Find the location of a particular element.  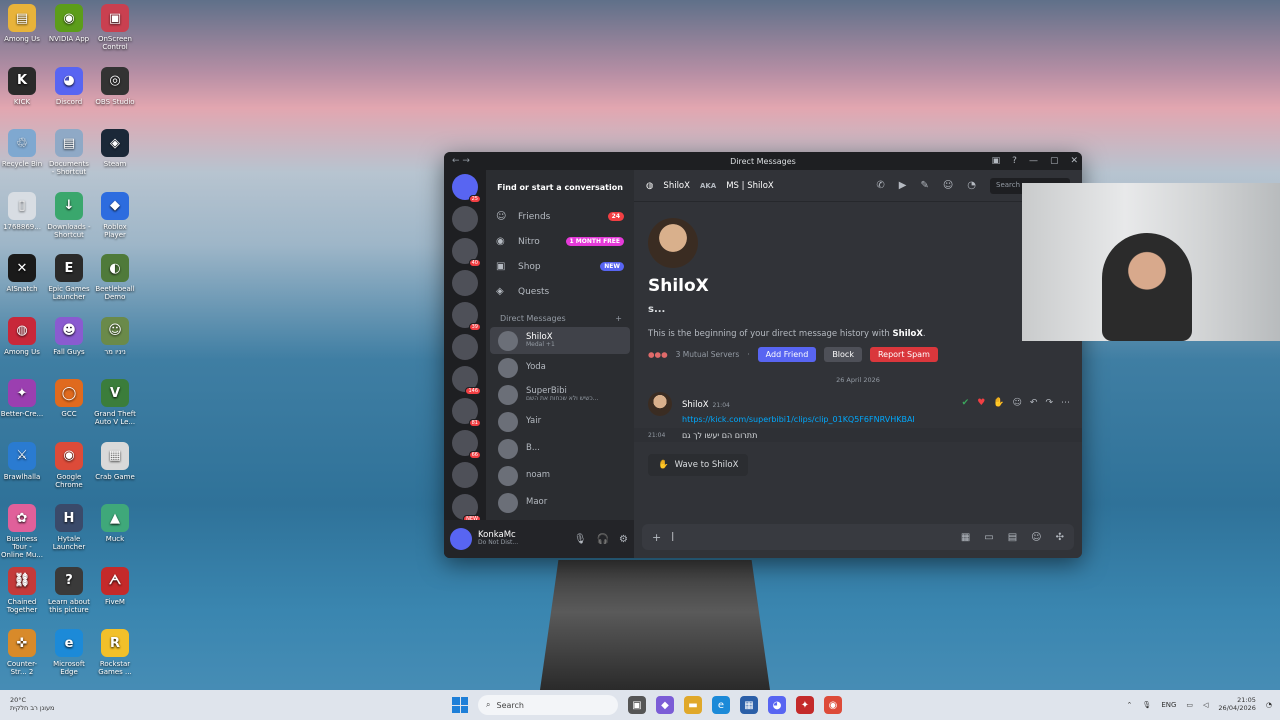

desktop-icon: ▤ Among Us is located at coordinates (22, 23).